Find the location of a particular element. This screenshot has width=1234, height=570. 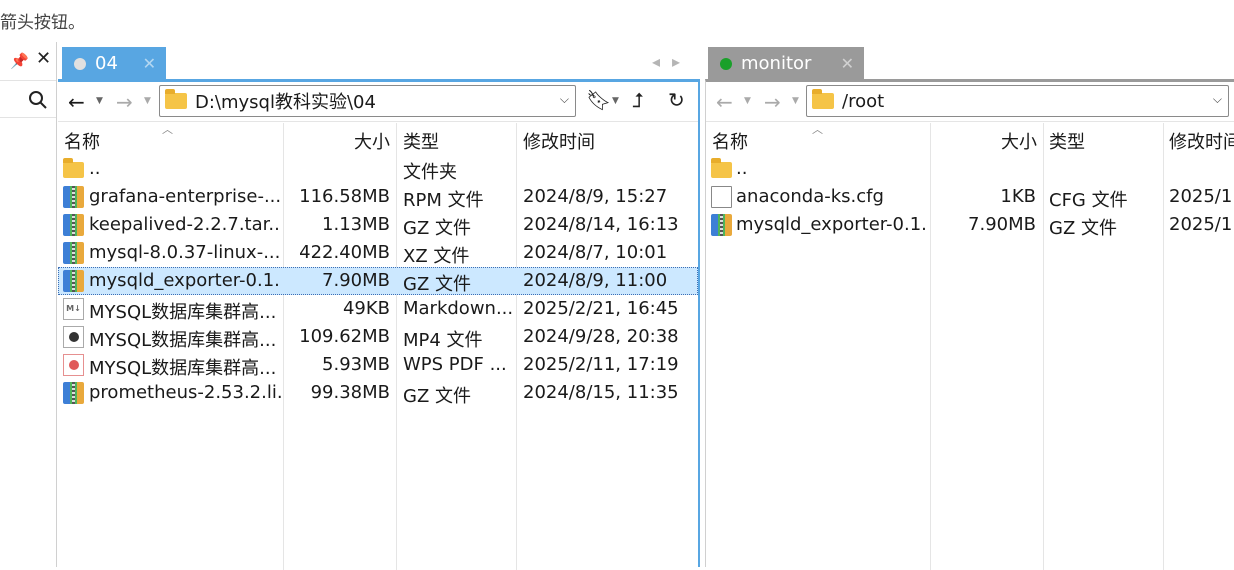

file-name: anaconda-ks.cfg is located at coordinates (810, 196).